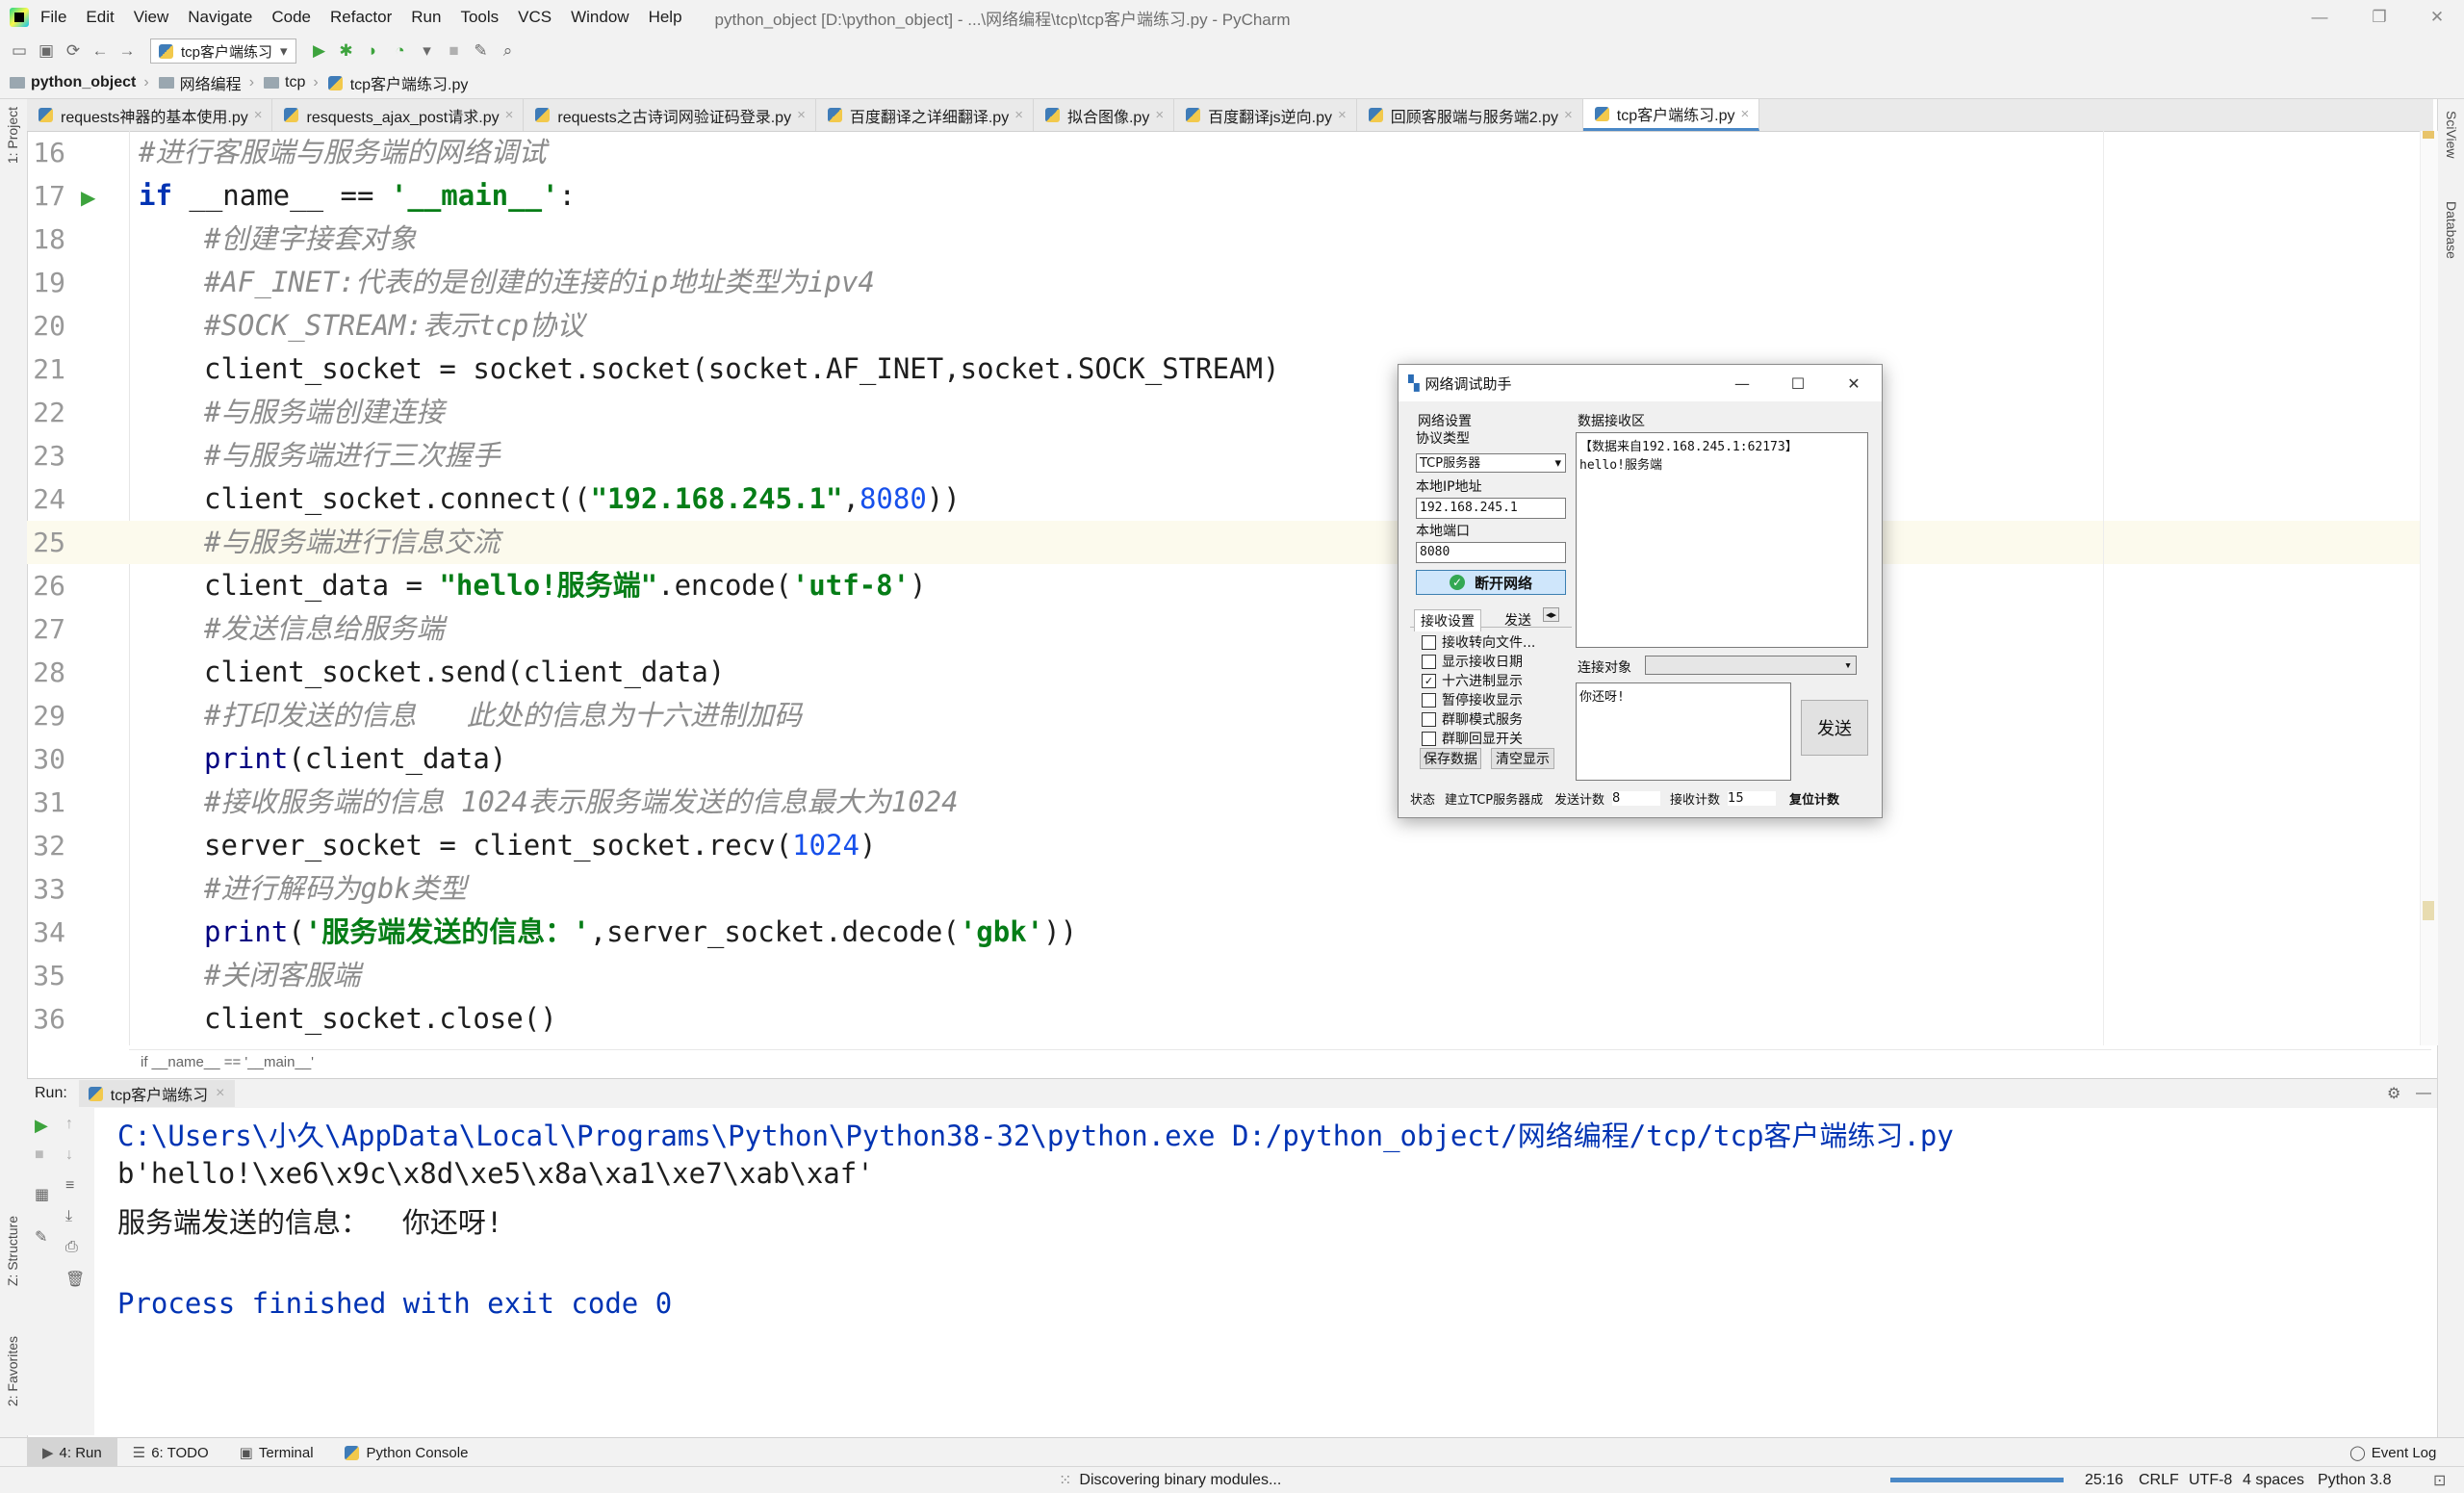 This screenshot has width=2464, height=1493. I want to click on restore-icon: ❐, so click(2379, 18).